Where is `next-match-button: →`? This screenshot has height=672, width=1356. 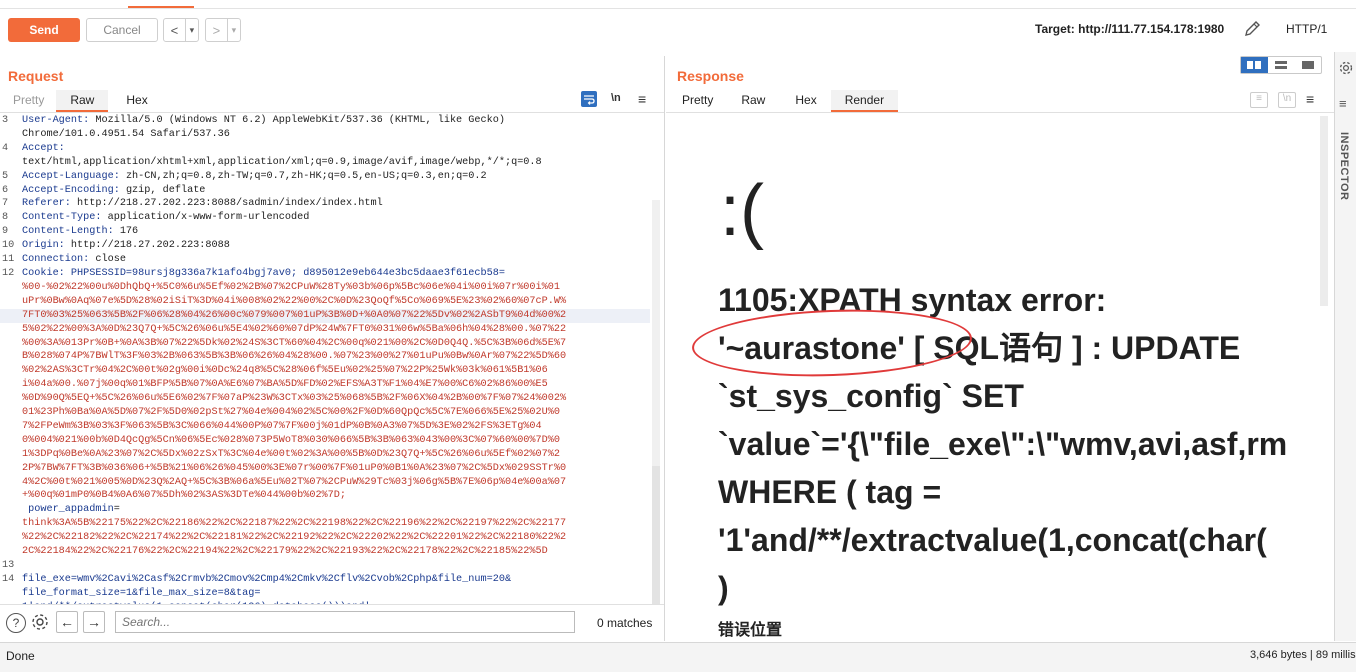
next-match-button: → is located at coordinates (94, 622).